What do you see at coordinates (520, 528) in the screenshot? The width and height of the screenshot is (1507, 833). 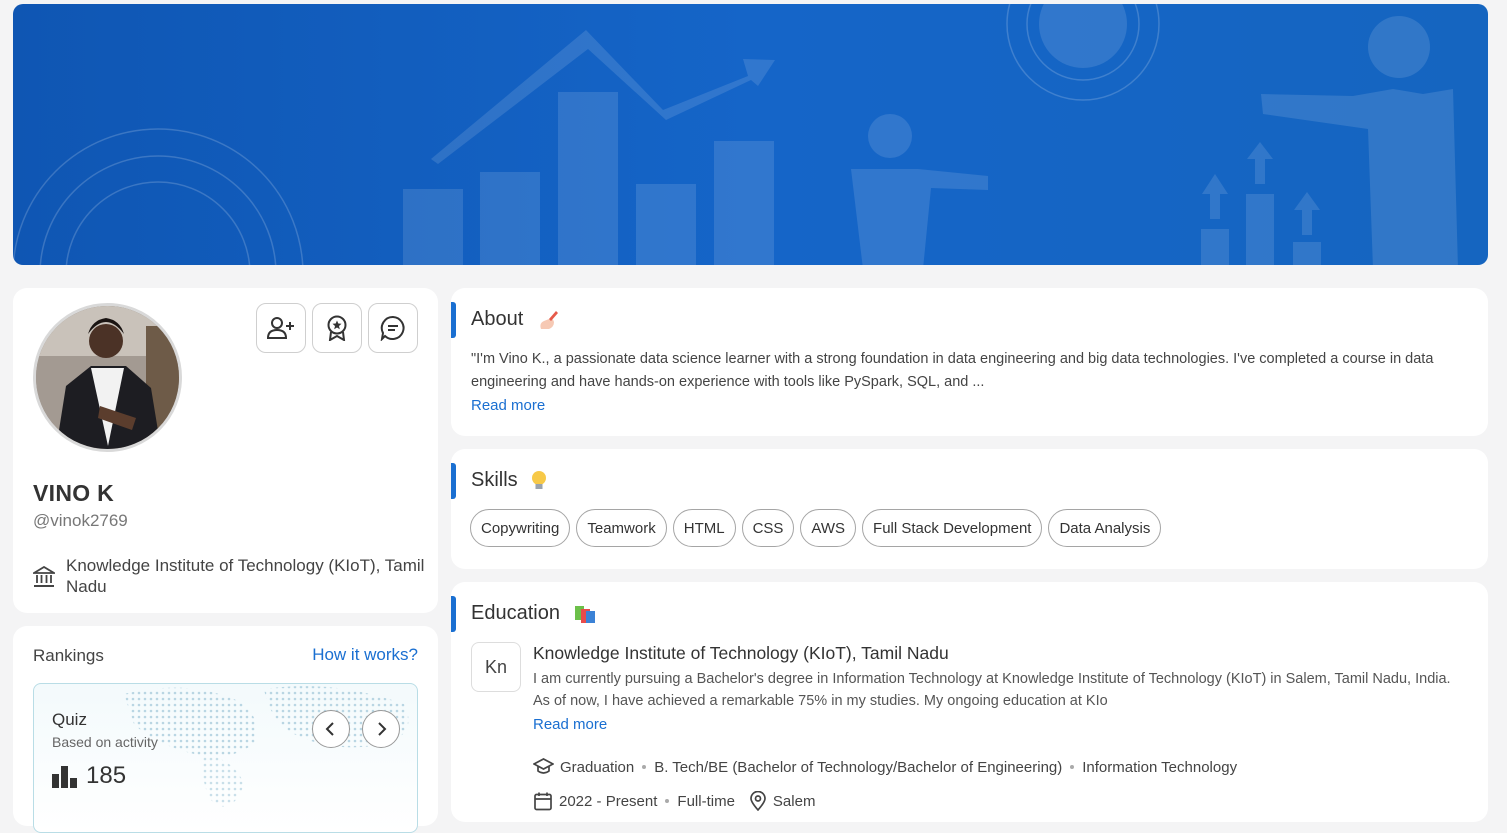 I see `skill-chip: Copywriting` at bounding box center [520, 528].